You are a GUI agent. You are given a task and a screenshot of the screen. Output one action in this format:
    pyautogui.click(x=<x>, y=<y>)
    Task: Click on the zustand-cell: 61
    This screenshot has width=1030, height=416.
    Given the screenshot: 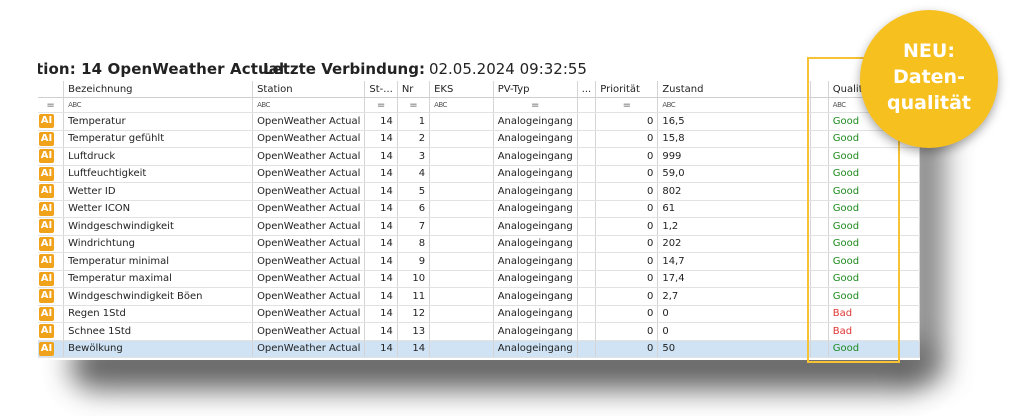 What is the action you would take?
    pyautogui.click(x=734, y=209)
    